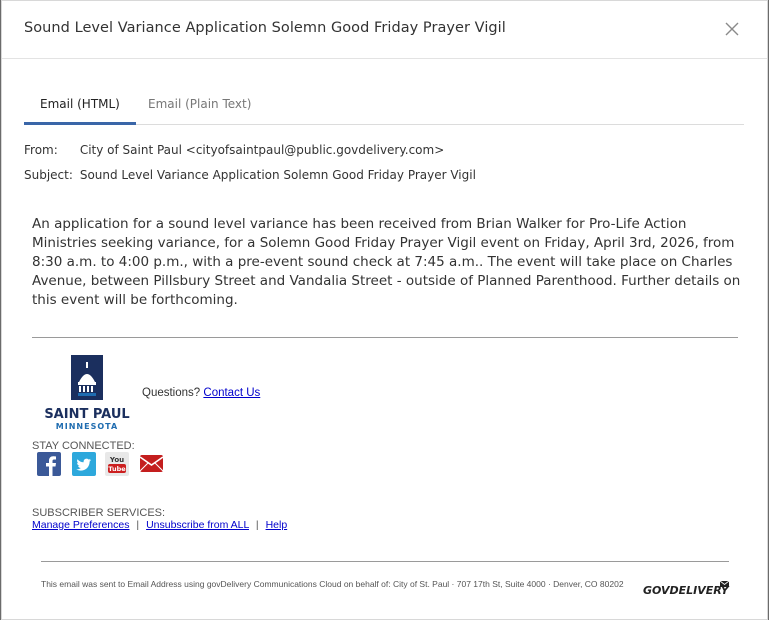  What do you see at coordinates (99, 513) in the screenshot?
I see `subscriber-services-label: SUBSCRIBER SERVICES:` at bounding box center [99, 513].